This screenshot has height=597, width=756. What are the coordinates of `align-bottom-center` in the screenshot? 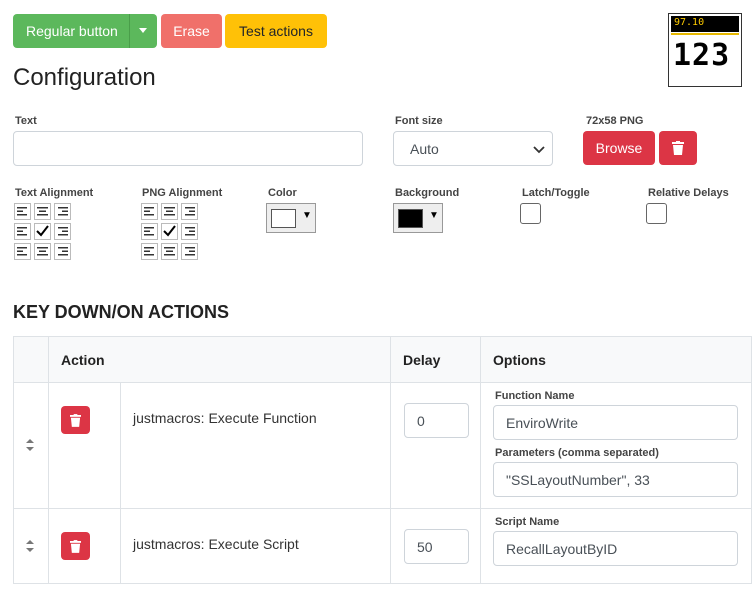 It's located at (42, 251).